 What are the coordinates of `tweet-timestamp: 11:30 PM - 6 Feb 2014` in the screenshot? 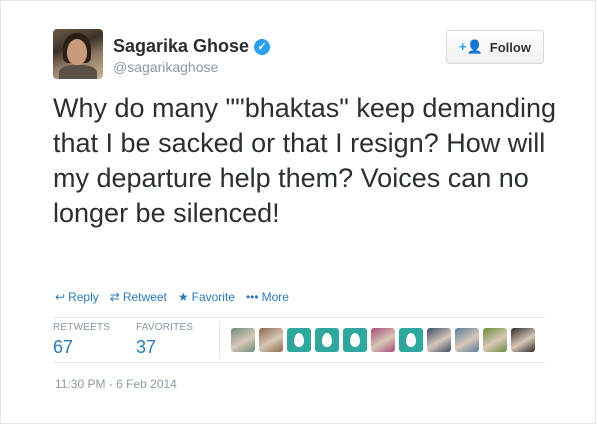 It's located at (116, 384).